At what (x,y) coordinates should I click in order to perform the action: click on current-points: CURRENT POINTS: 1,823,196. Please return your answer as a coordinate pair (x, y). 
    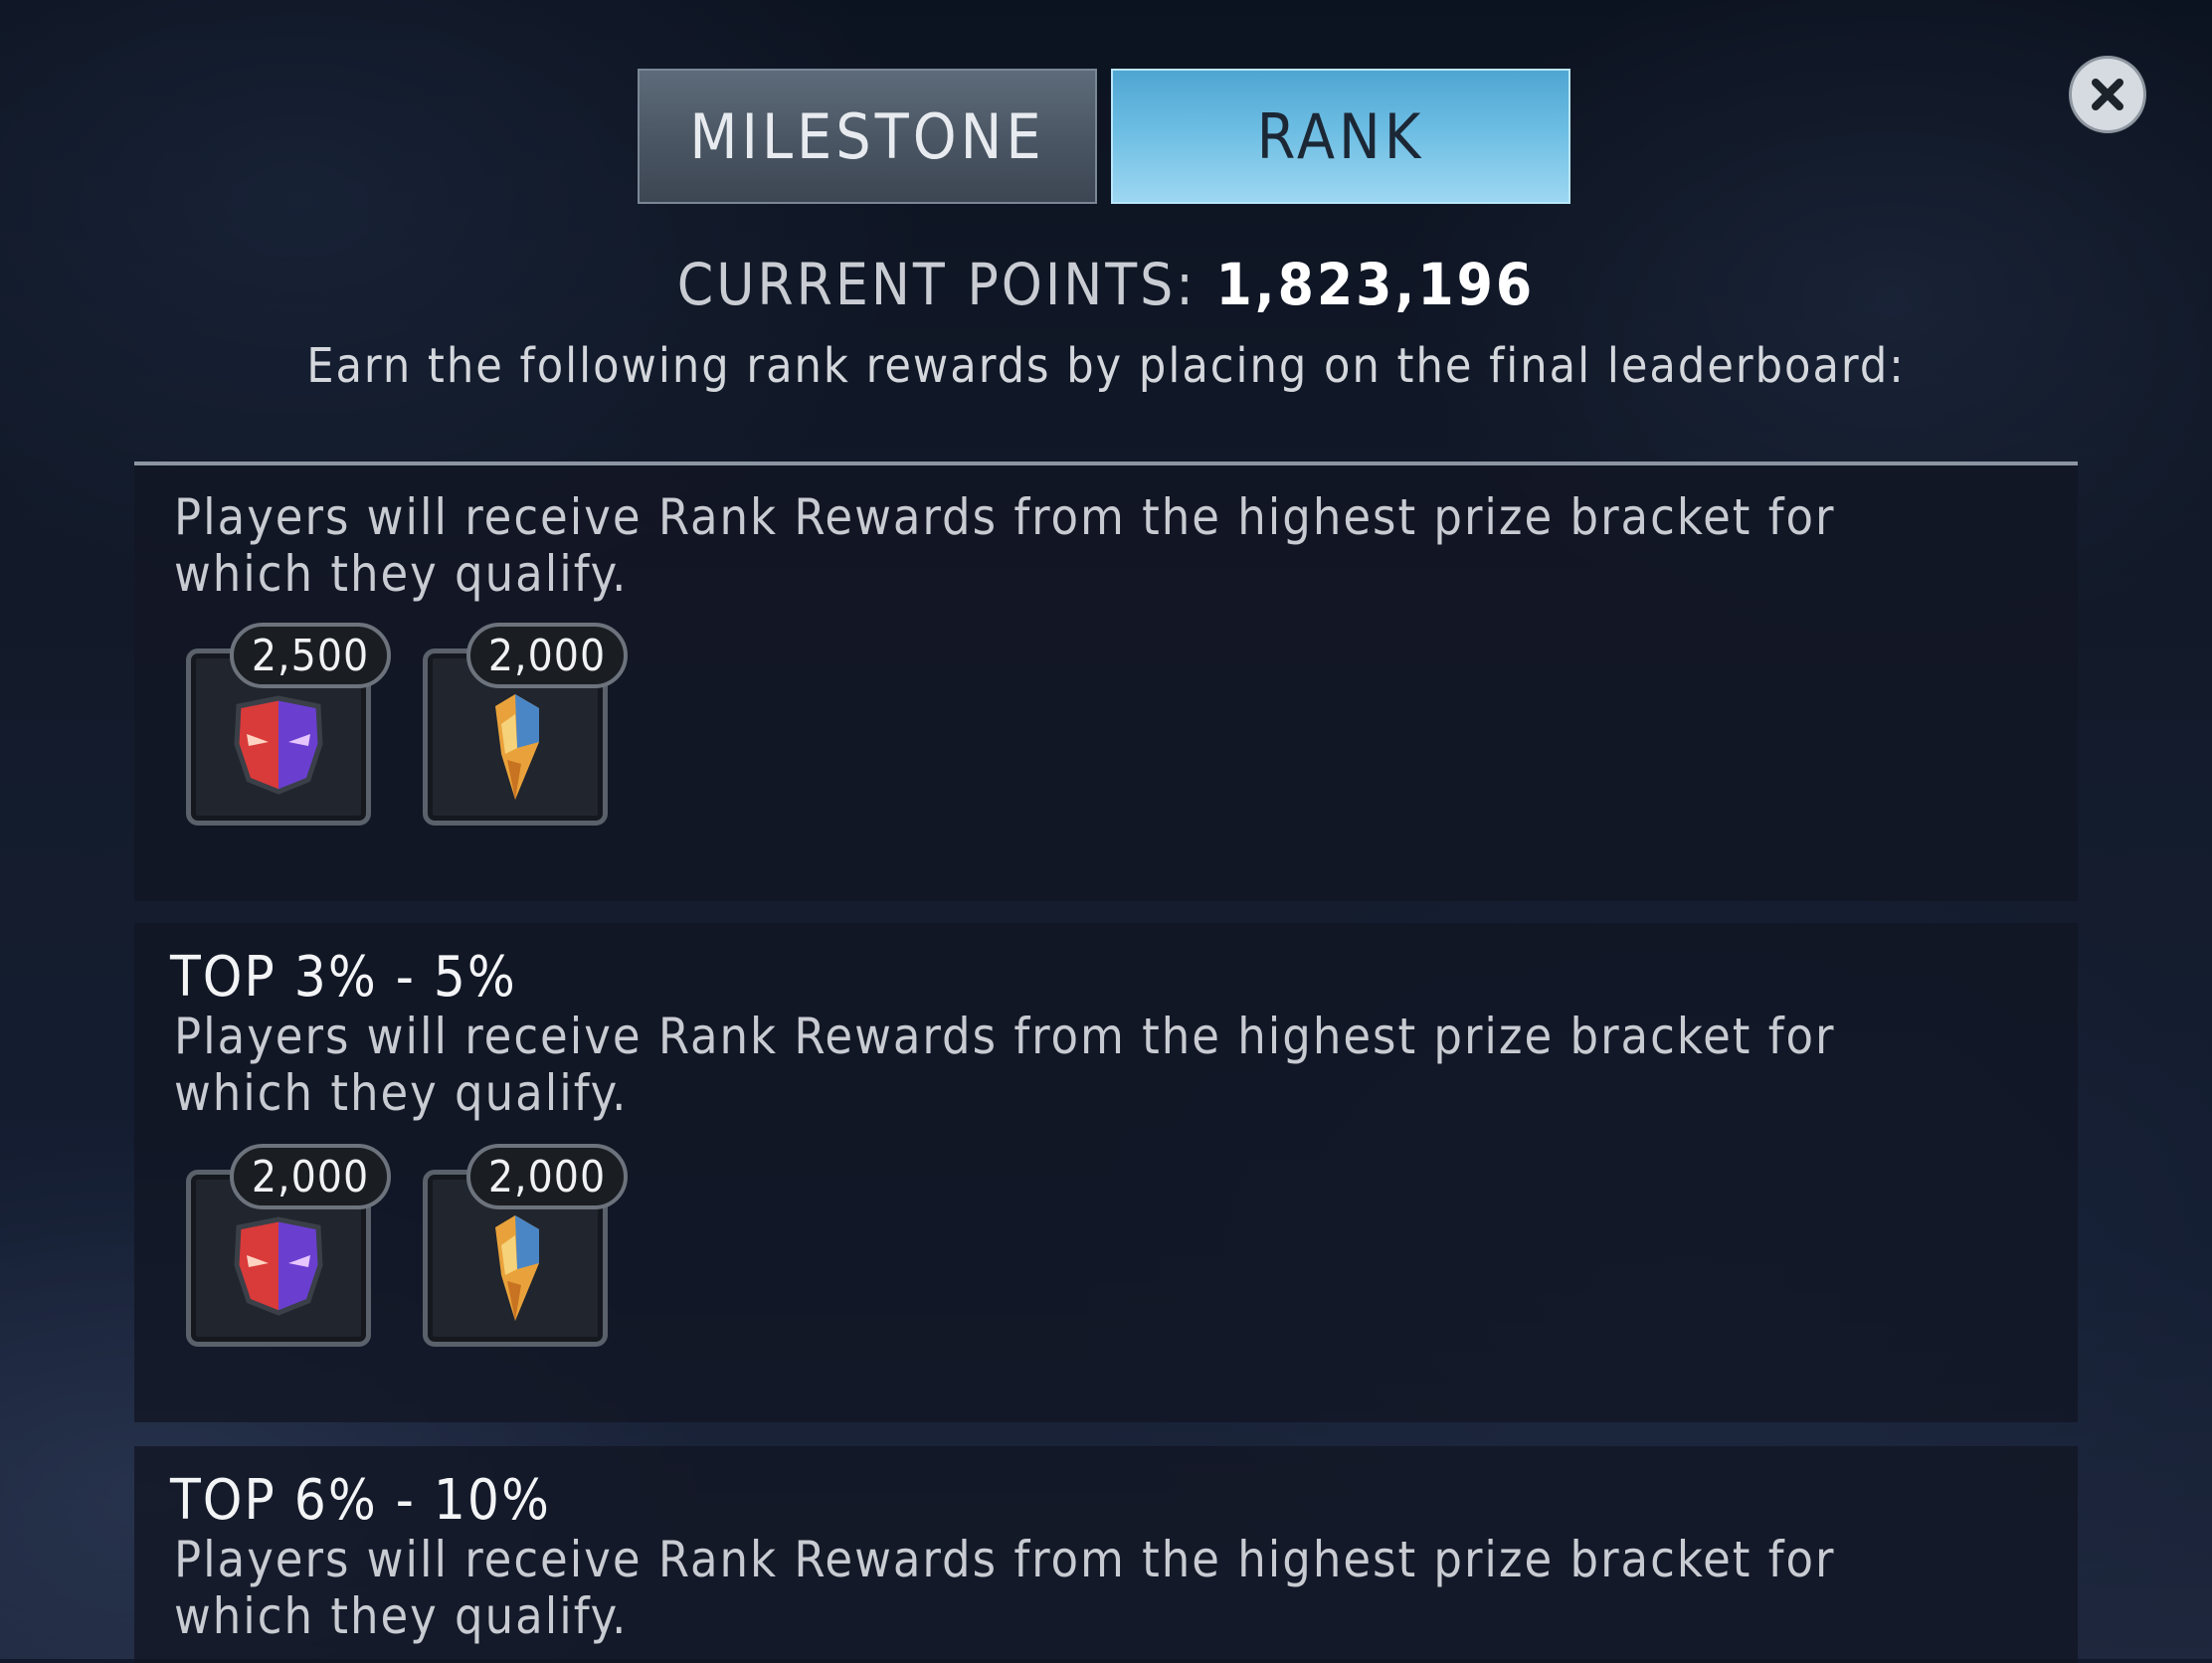
    Looking at the image, I should click on (1106, 284).